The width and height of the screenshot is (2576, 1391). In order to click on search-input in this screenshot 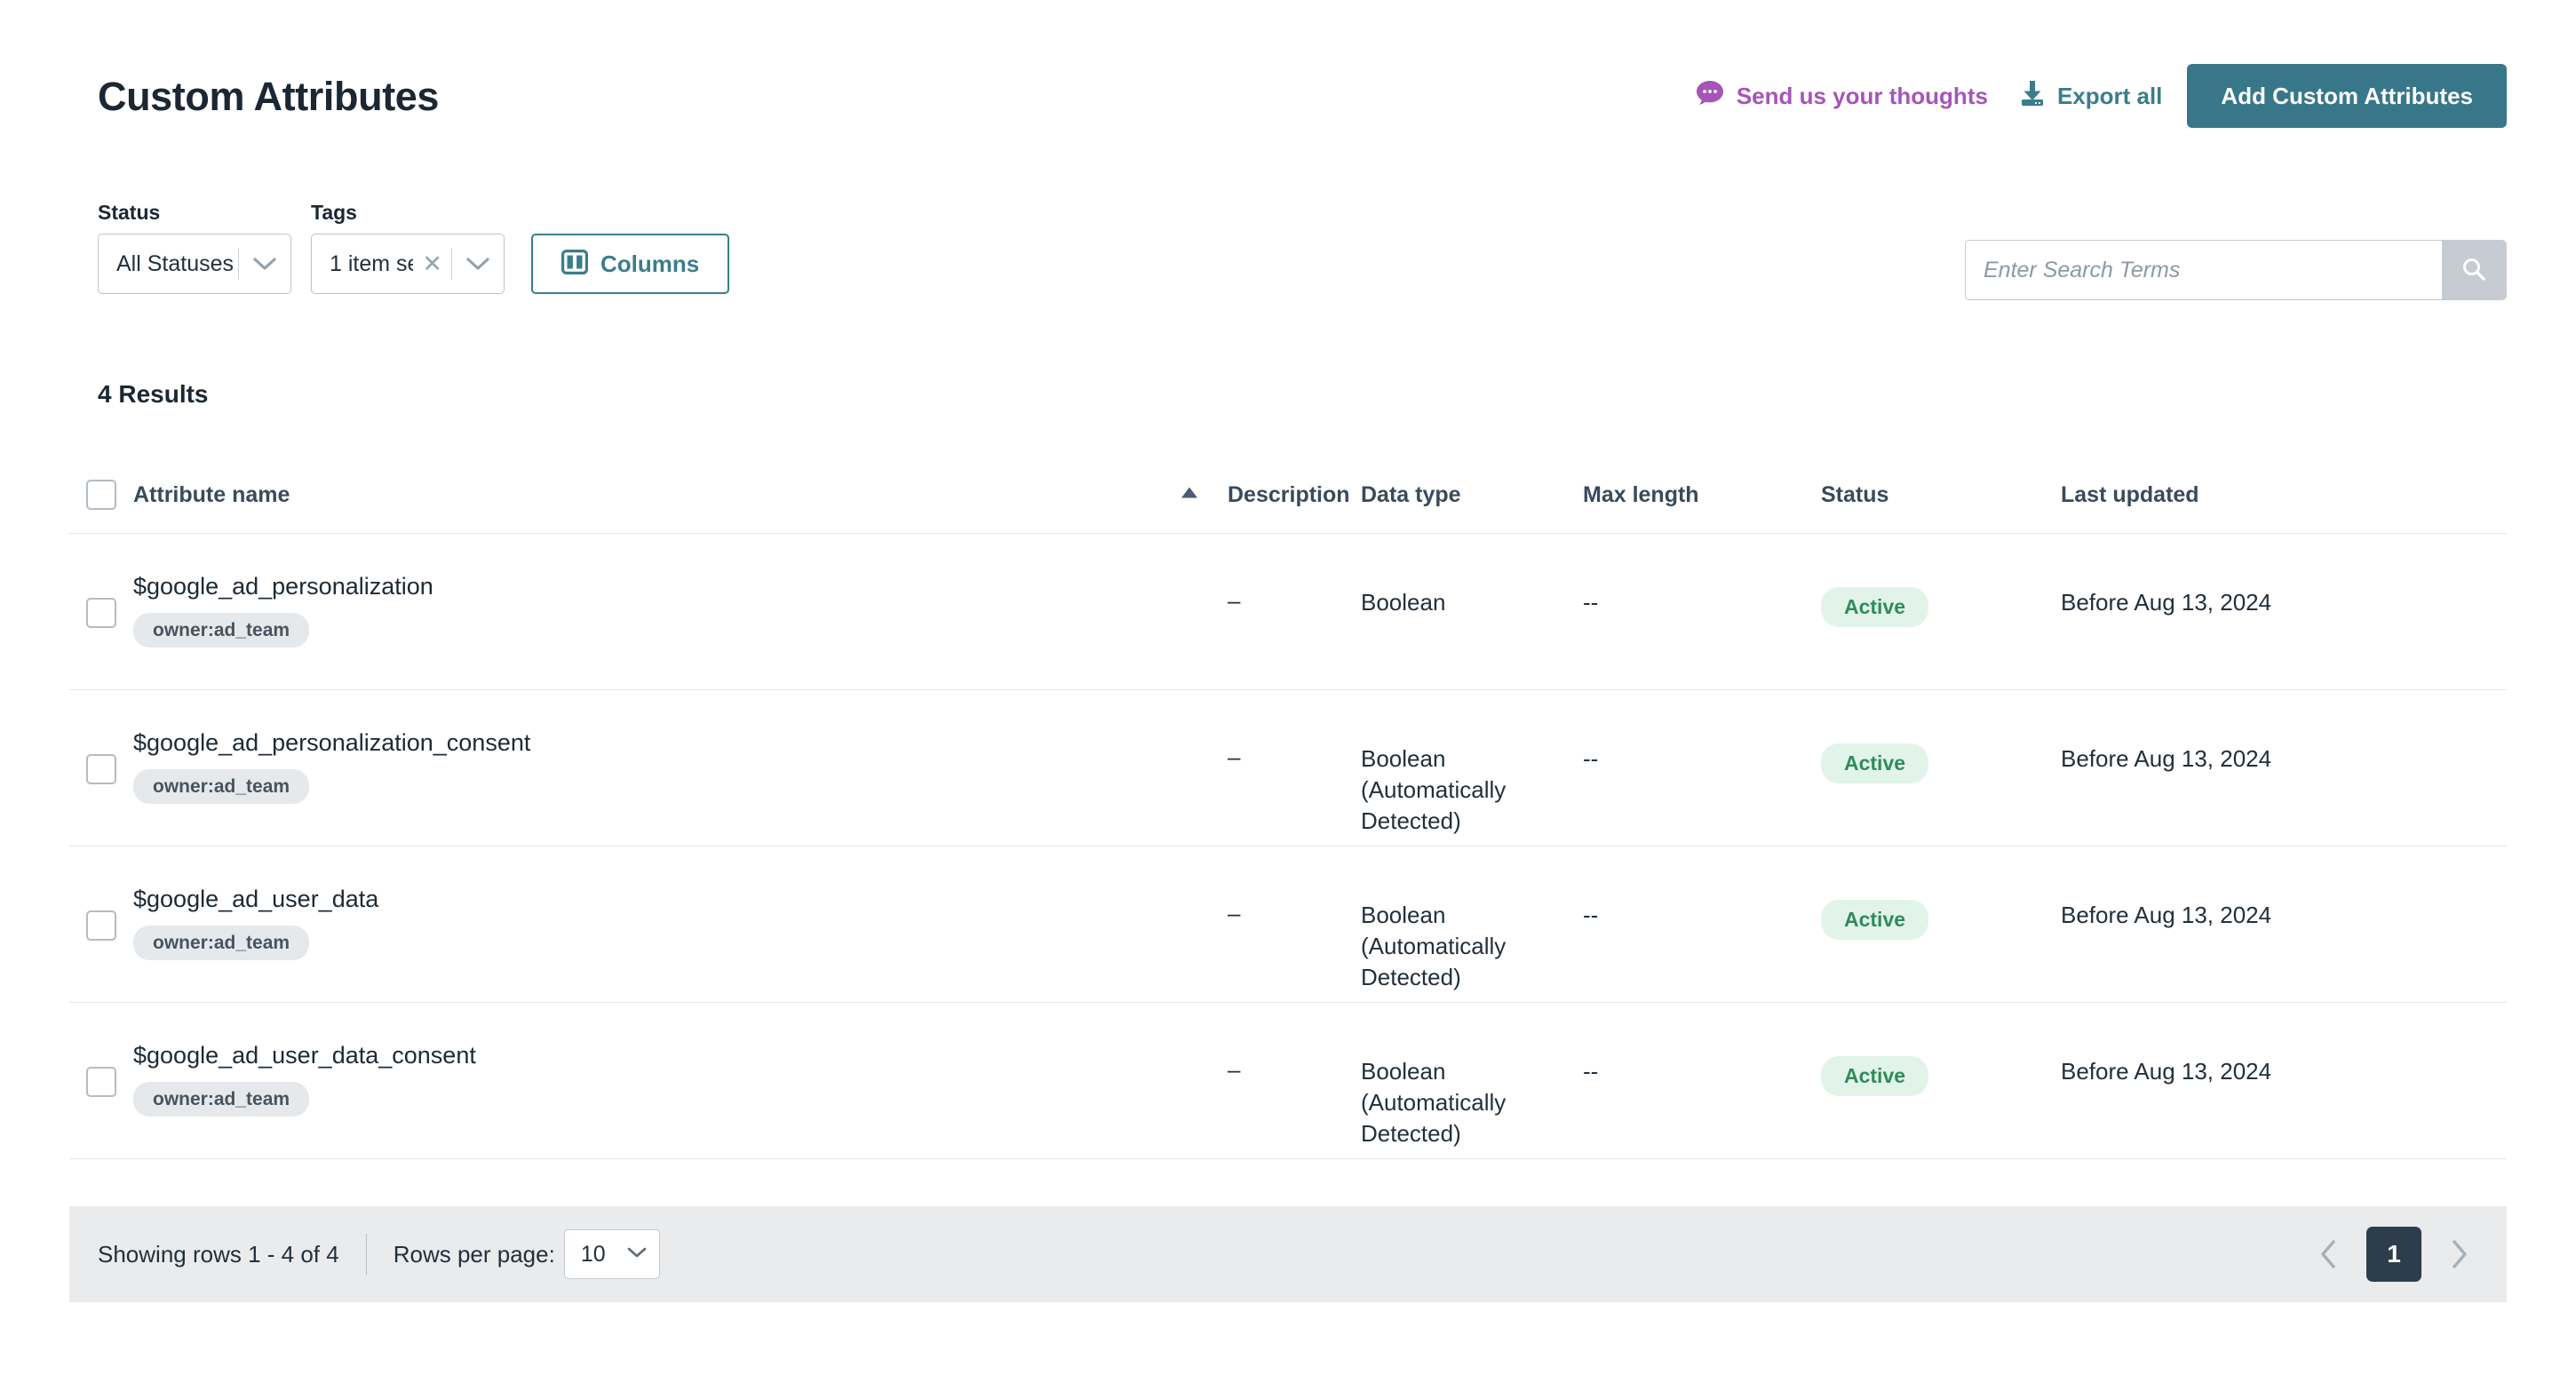, I will do `click(2204, 270)`.